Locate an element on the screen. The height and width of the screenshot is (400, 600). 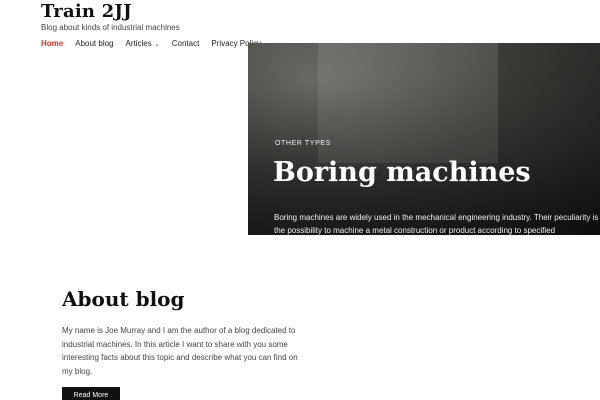
nav-item-articles-label: Articles is located at coordinates (138, 43).